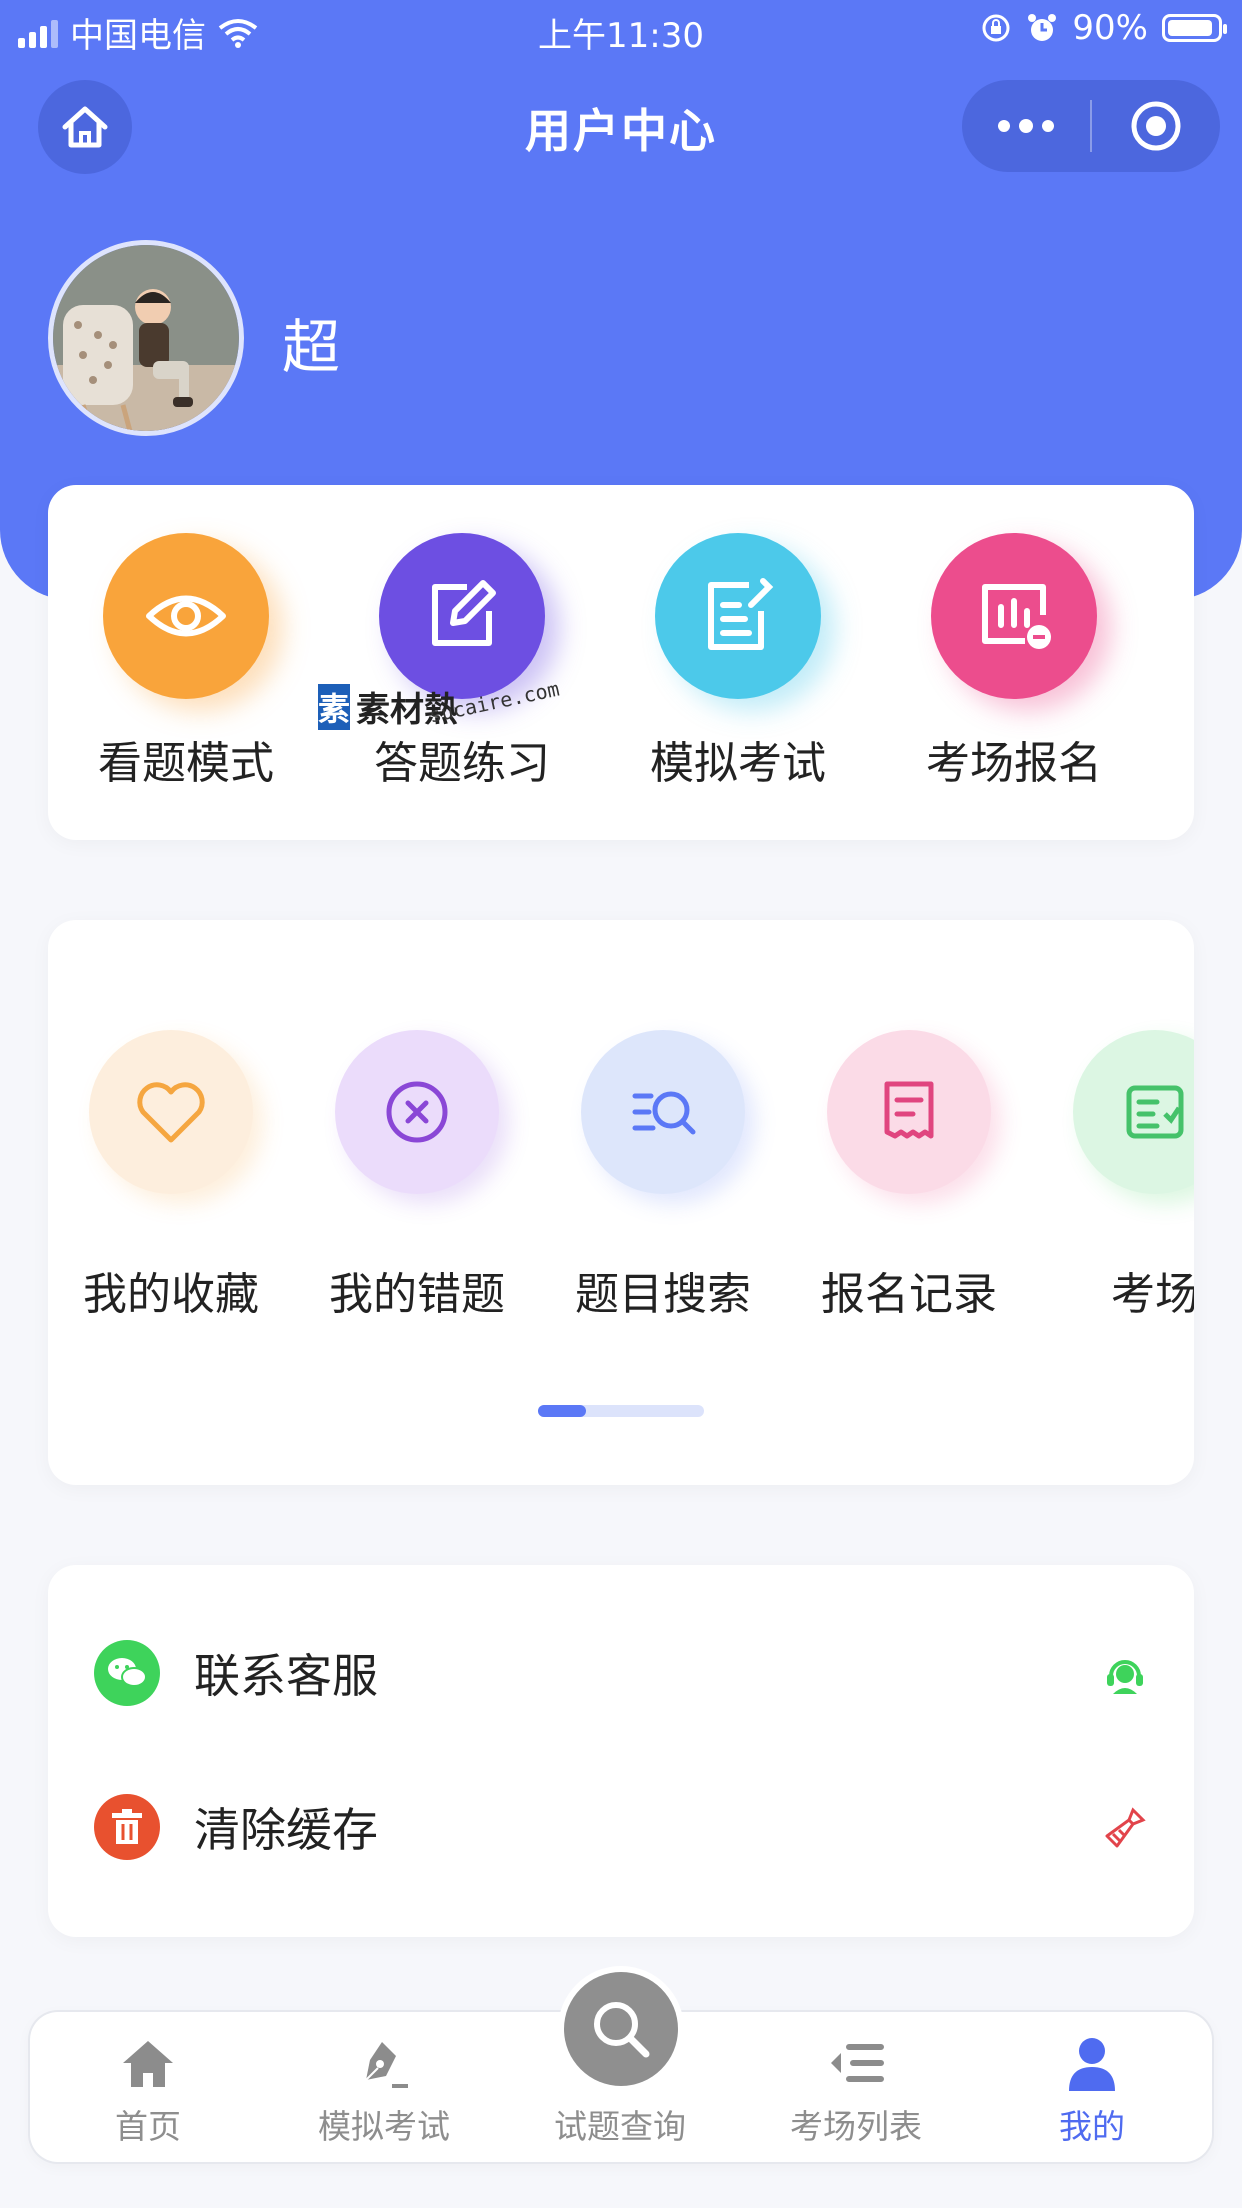  Describe the element at coordinates (417, 1112) in the screenshot. I see `close-circle-icon` at that location.